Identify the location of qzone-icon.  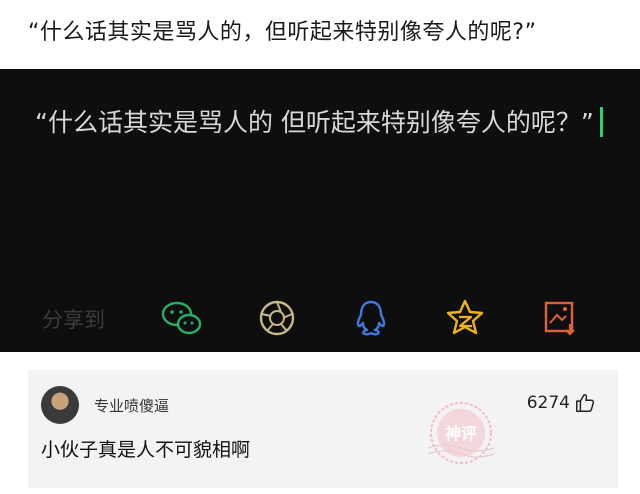
(465, 318).